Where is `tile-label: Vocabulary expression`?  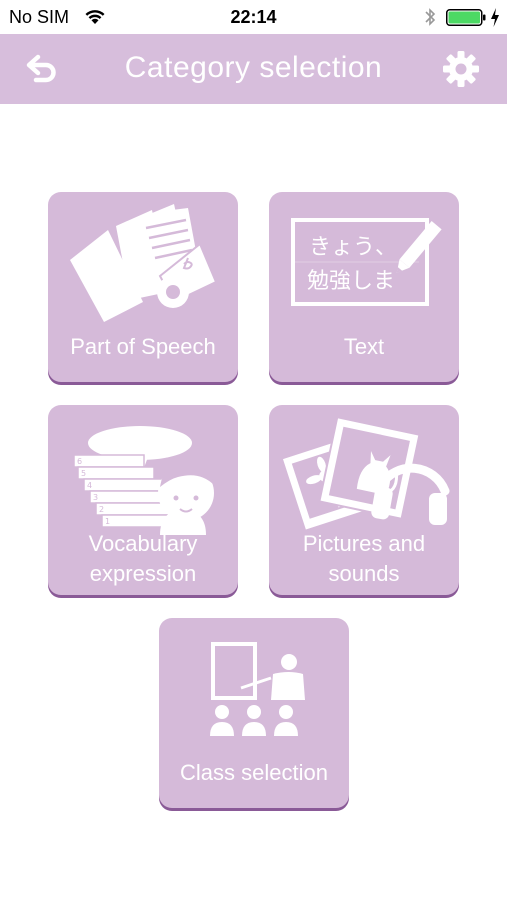
tile-label: Vocabulary expression is located at coordinates (143, 559).